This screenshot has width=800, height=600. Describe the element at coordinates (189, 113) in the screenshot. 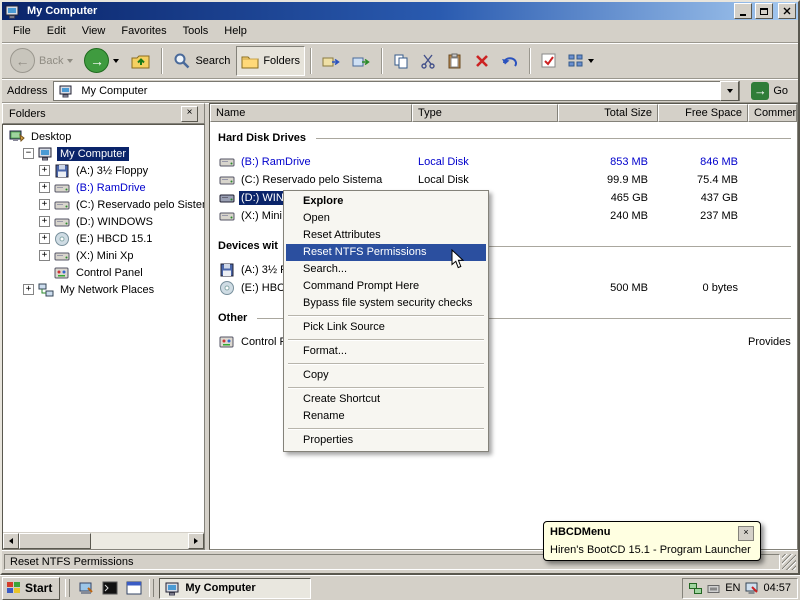

I see `folders-pane-close-button: ×` at that location.